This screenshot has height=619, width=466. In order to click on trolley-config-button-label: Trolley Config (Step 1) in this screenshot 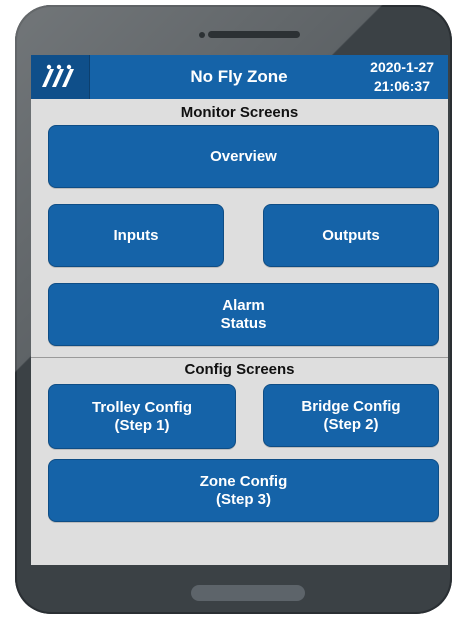, I will do `click(141, 416)`.